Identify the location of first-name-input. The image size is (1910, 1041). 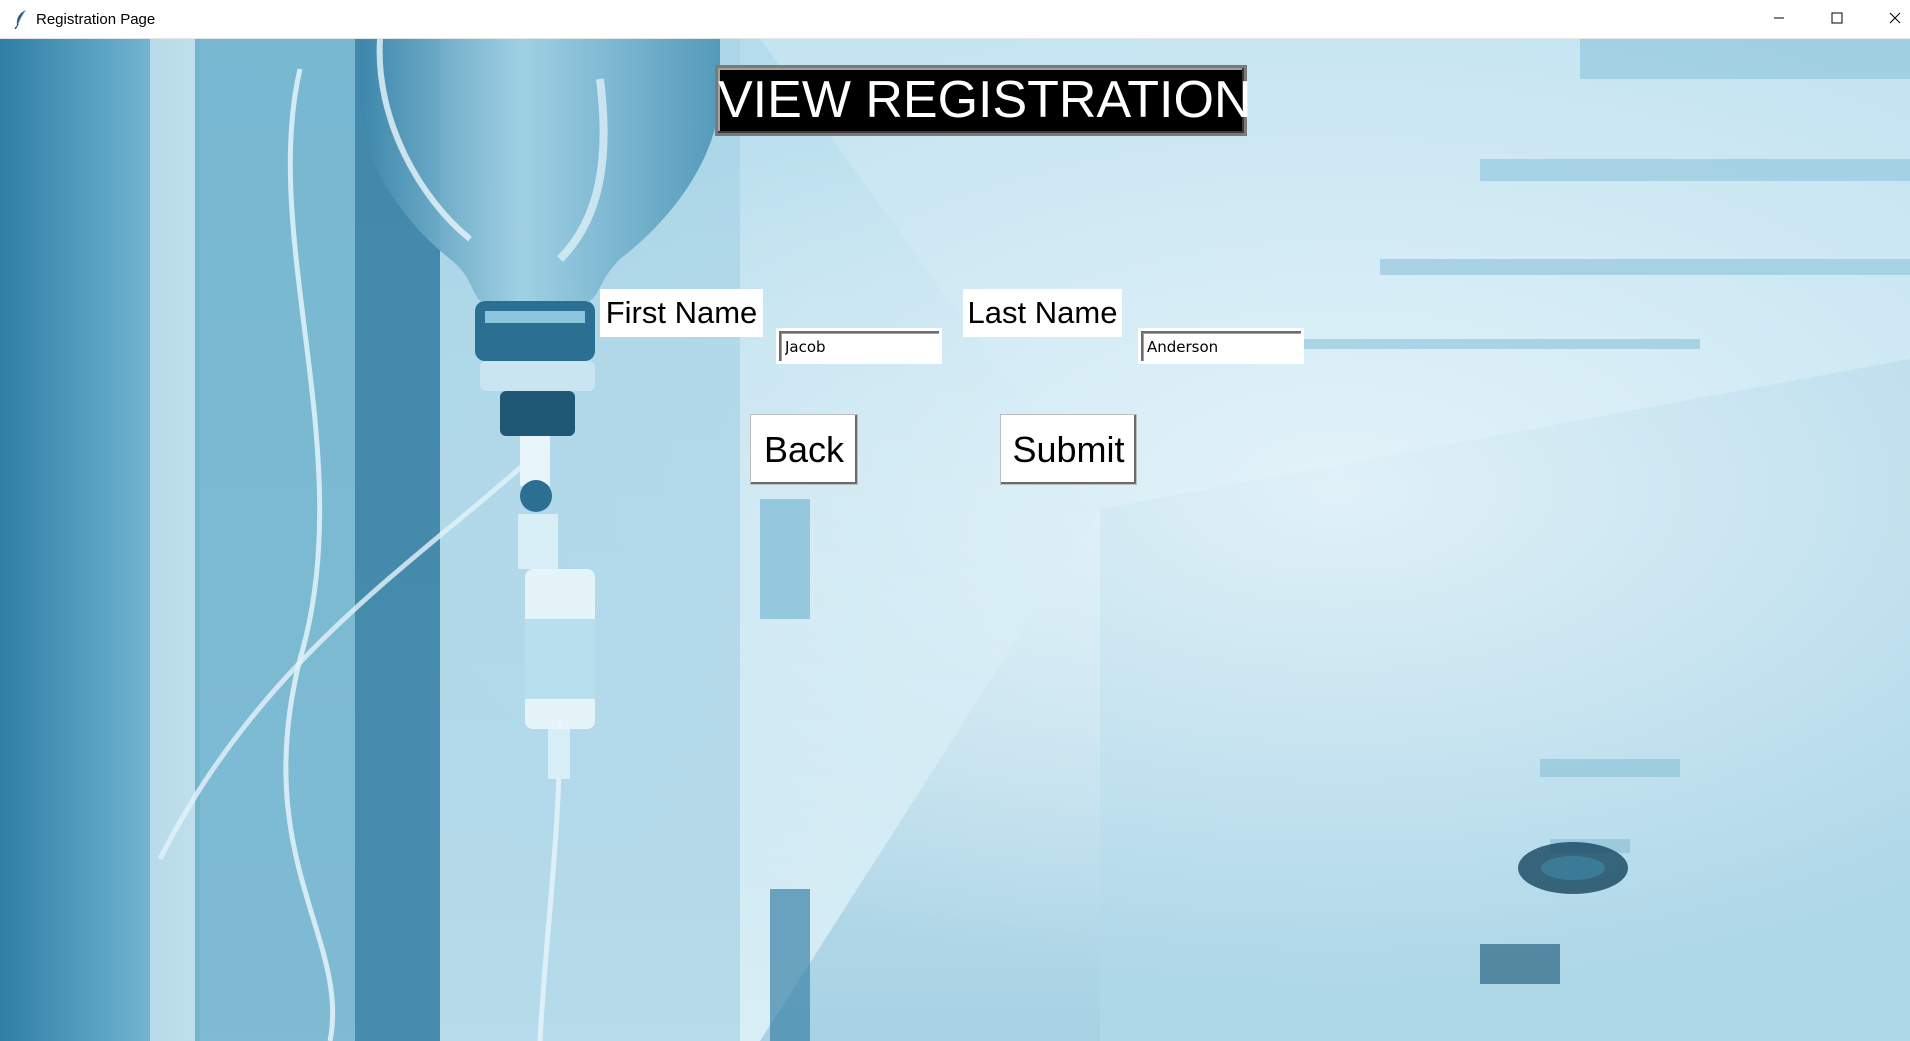
(861, 347).